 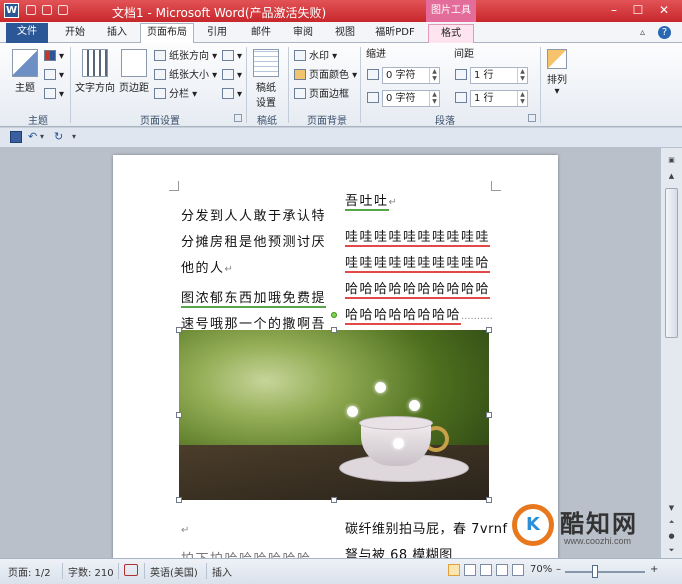 I want to click on page-borders-button: 页面边框, so click(x=321, y=95).